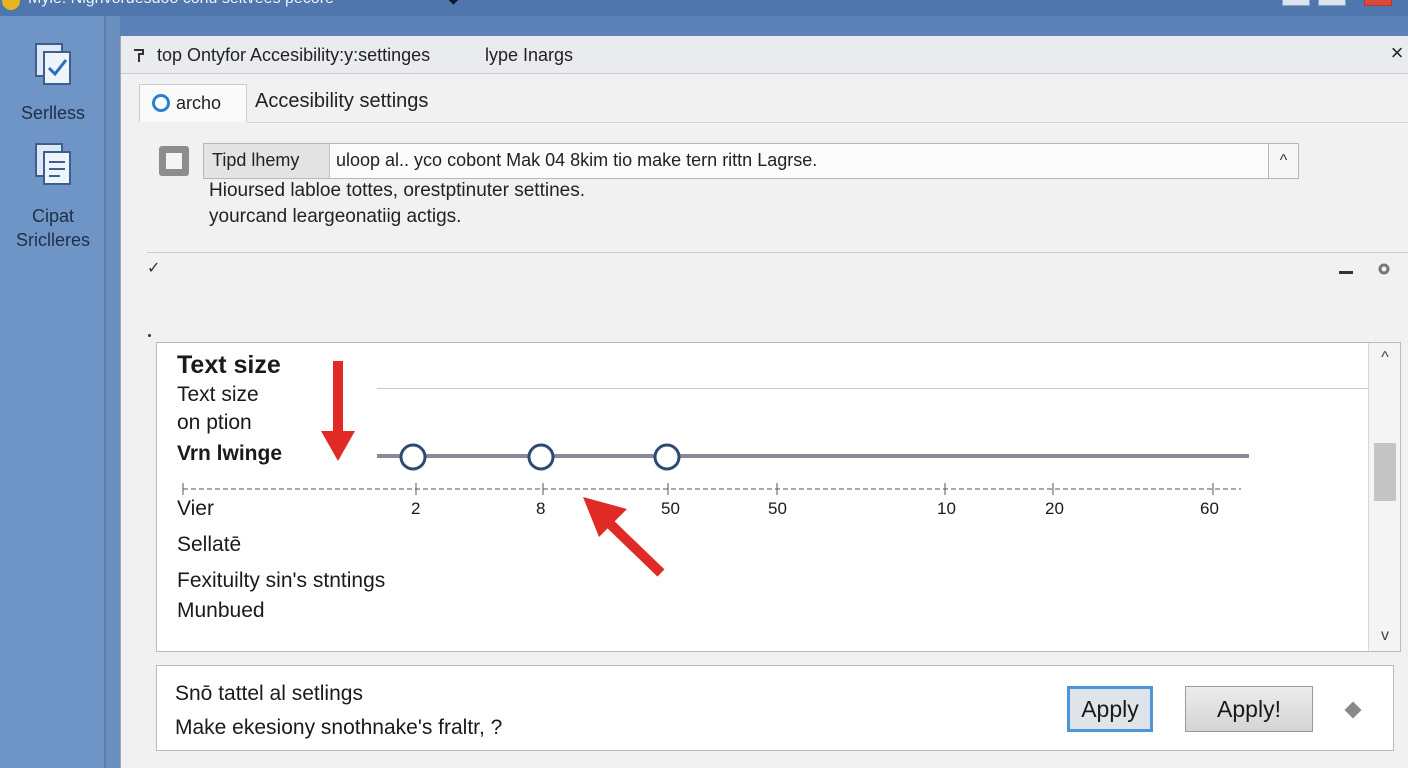 The width and height of the screenshot is (1408, 768). Describe the element at coordinates (199, 103) in the screenshot. I see `tab-label: archo` at that location.